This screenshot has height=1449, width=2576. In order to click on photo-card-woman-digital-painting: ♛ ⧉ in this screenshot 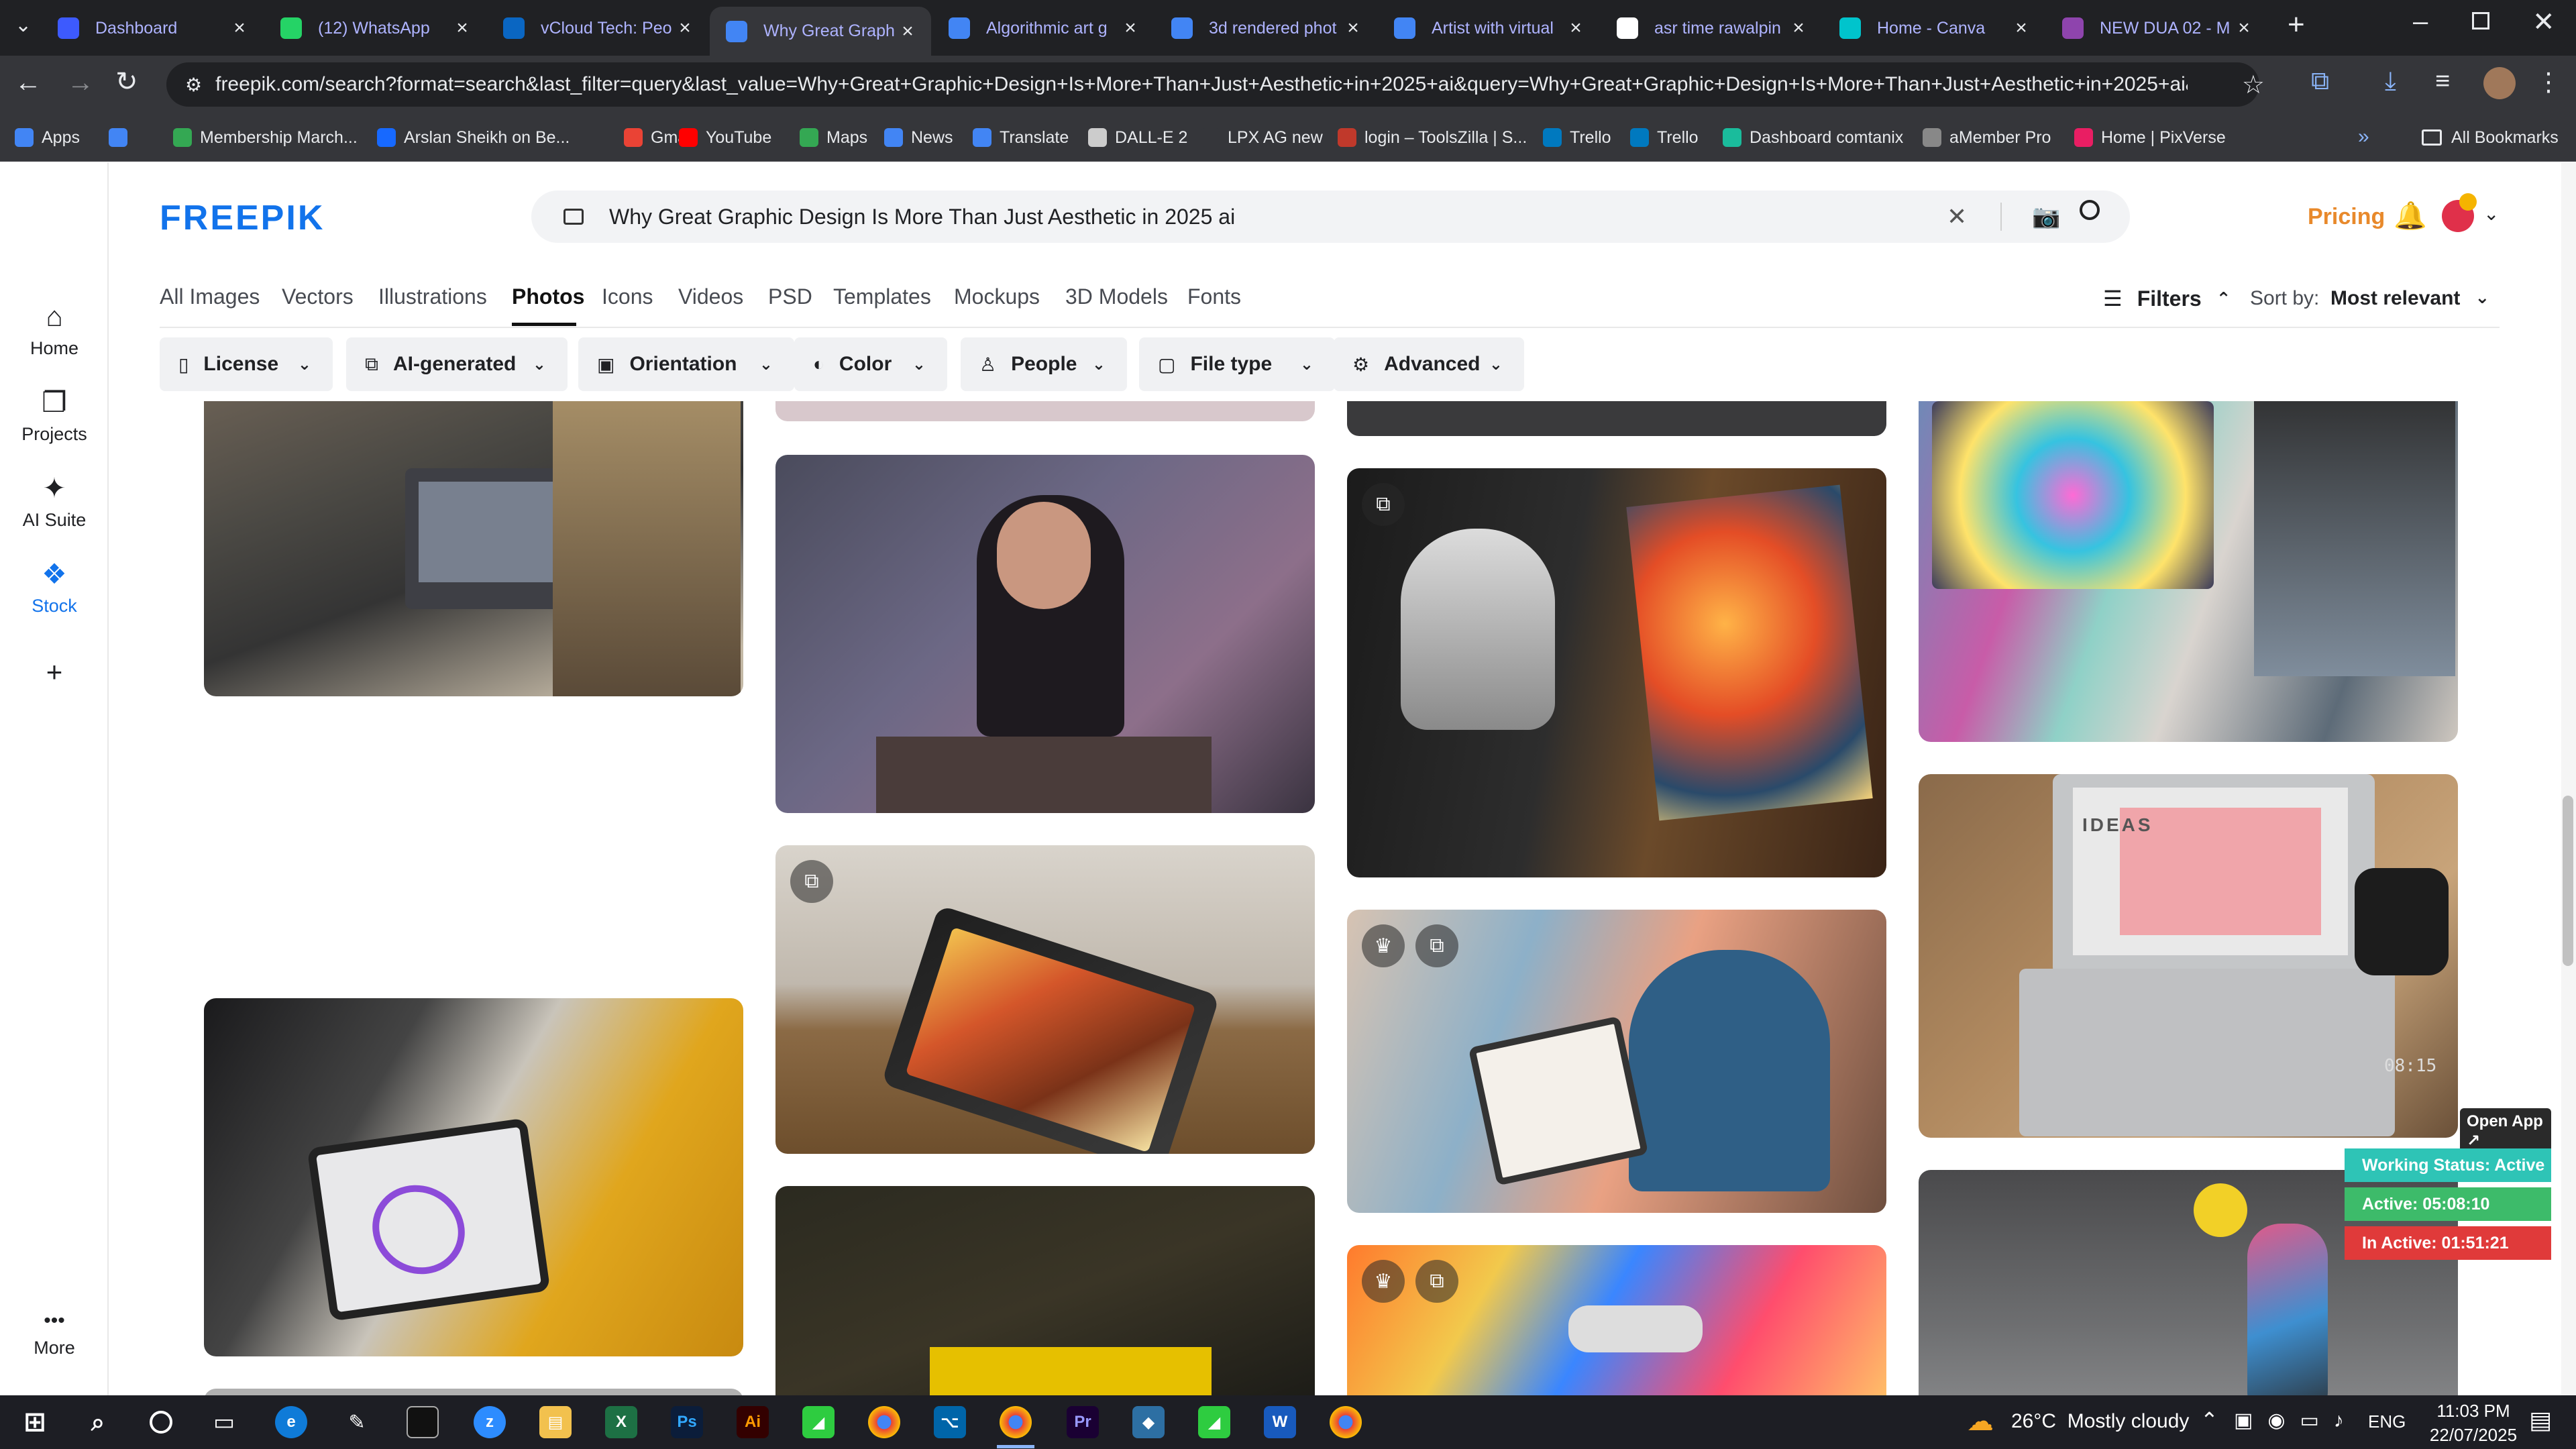, I will do `click(1616, 1061)`.